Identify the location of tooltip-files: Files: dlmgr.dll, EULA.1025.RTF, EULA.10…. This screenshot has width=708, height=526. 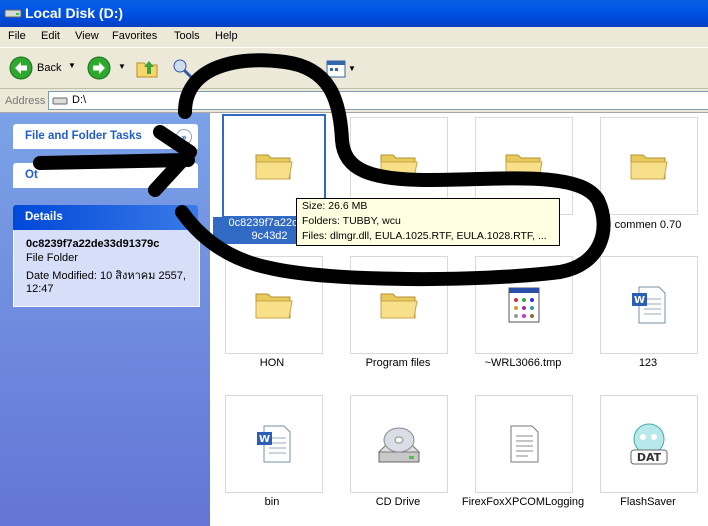
(424, 236).